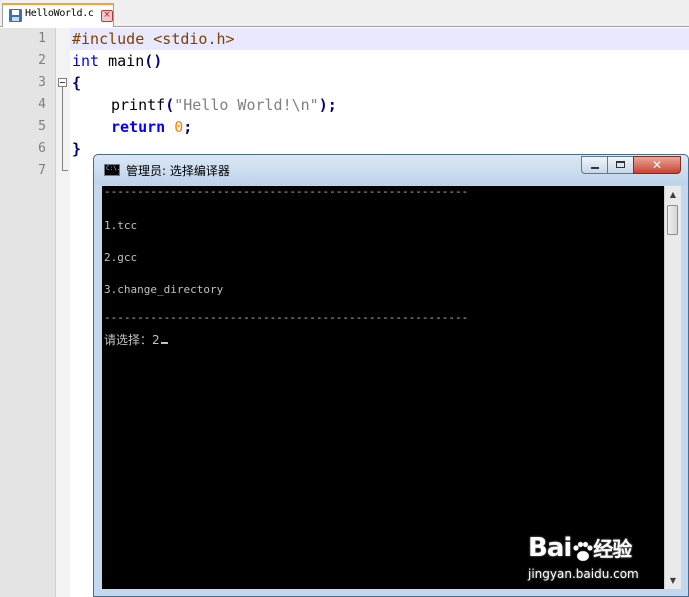 This screenshot has width=689, height=597. I want to click on fold-margin, so click(63, 312).